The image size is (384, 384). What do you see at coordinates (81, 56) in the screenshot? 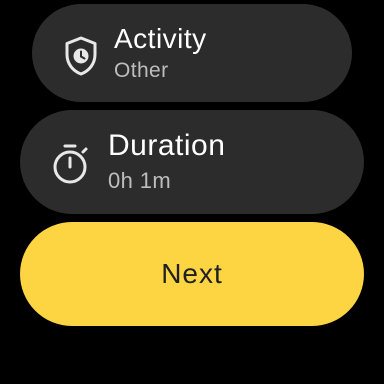
I see `shield-clock-icon` at bounding box center [81, 56].